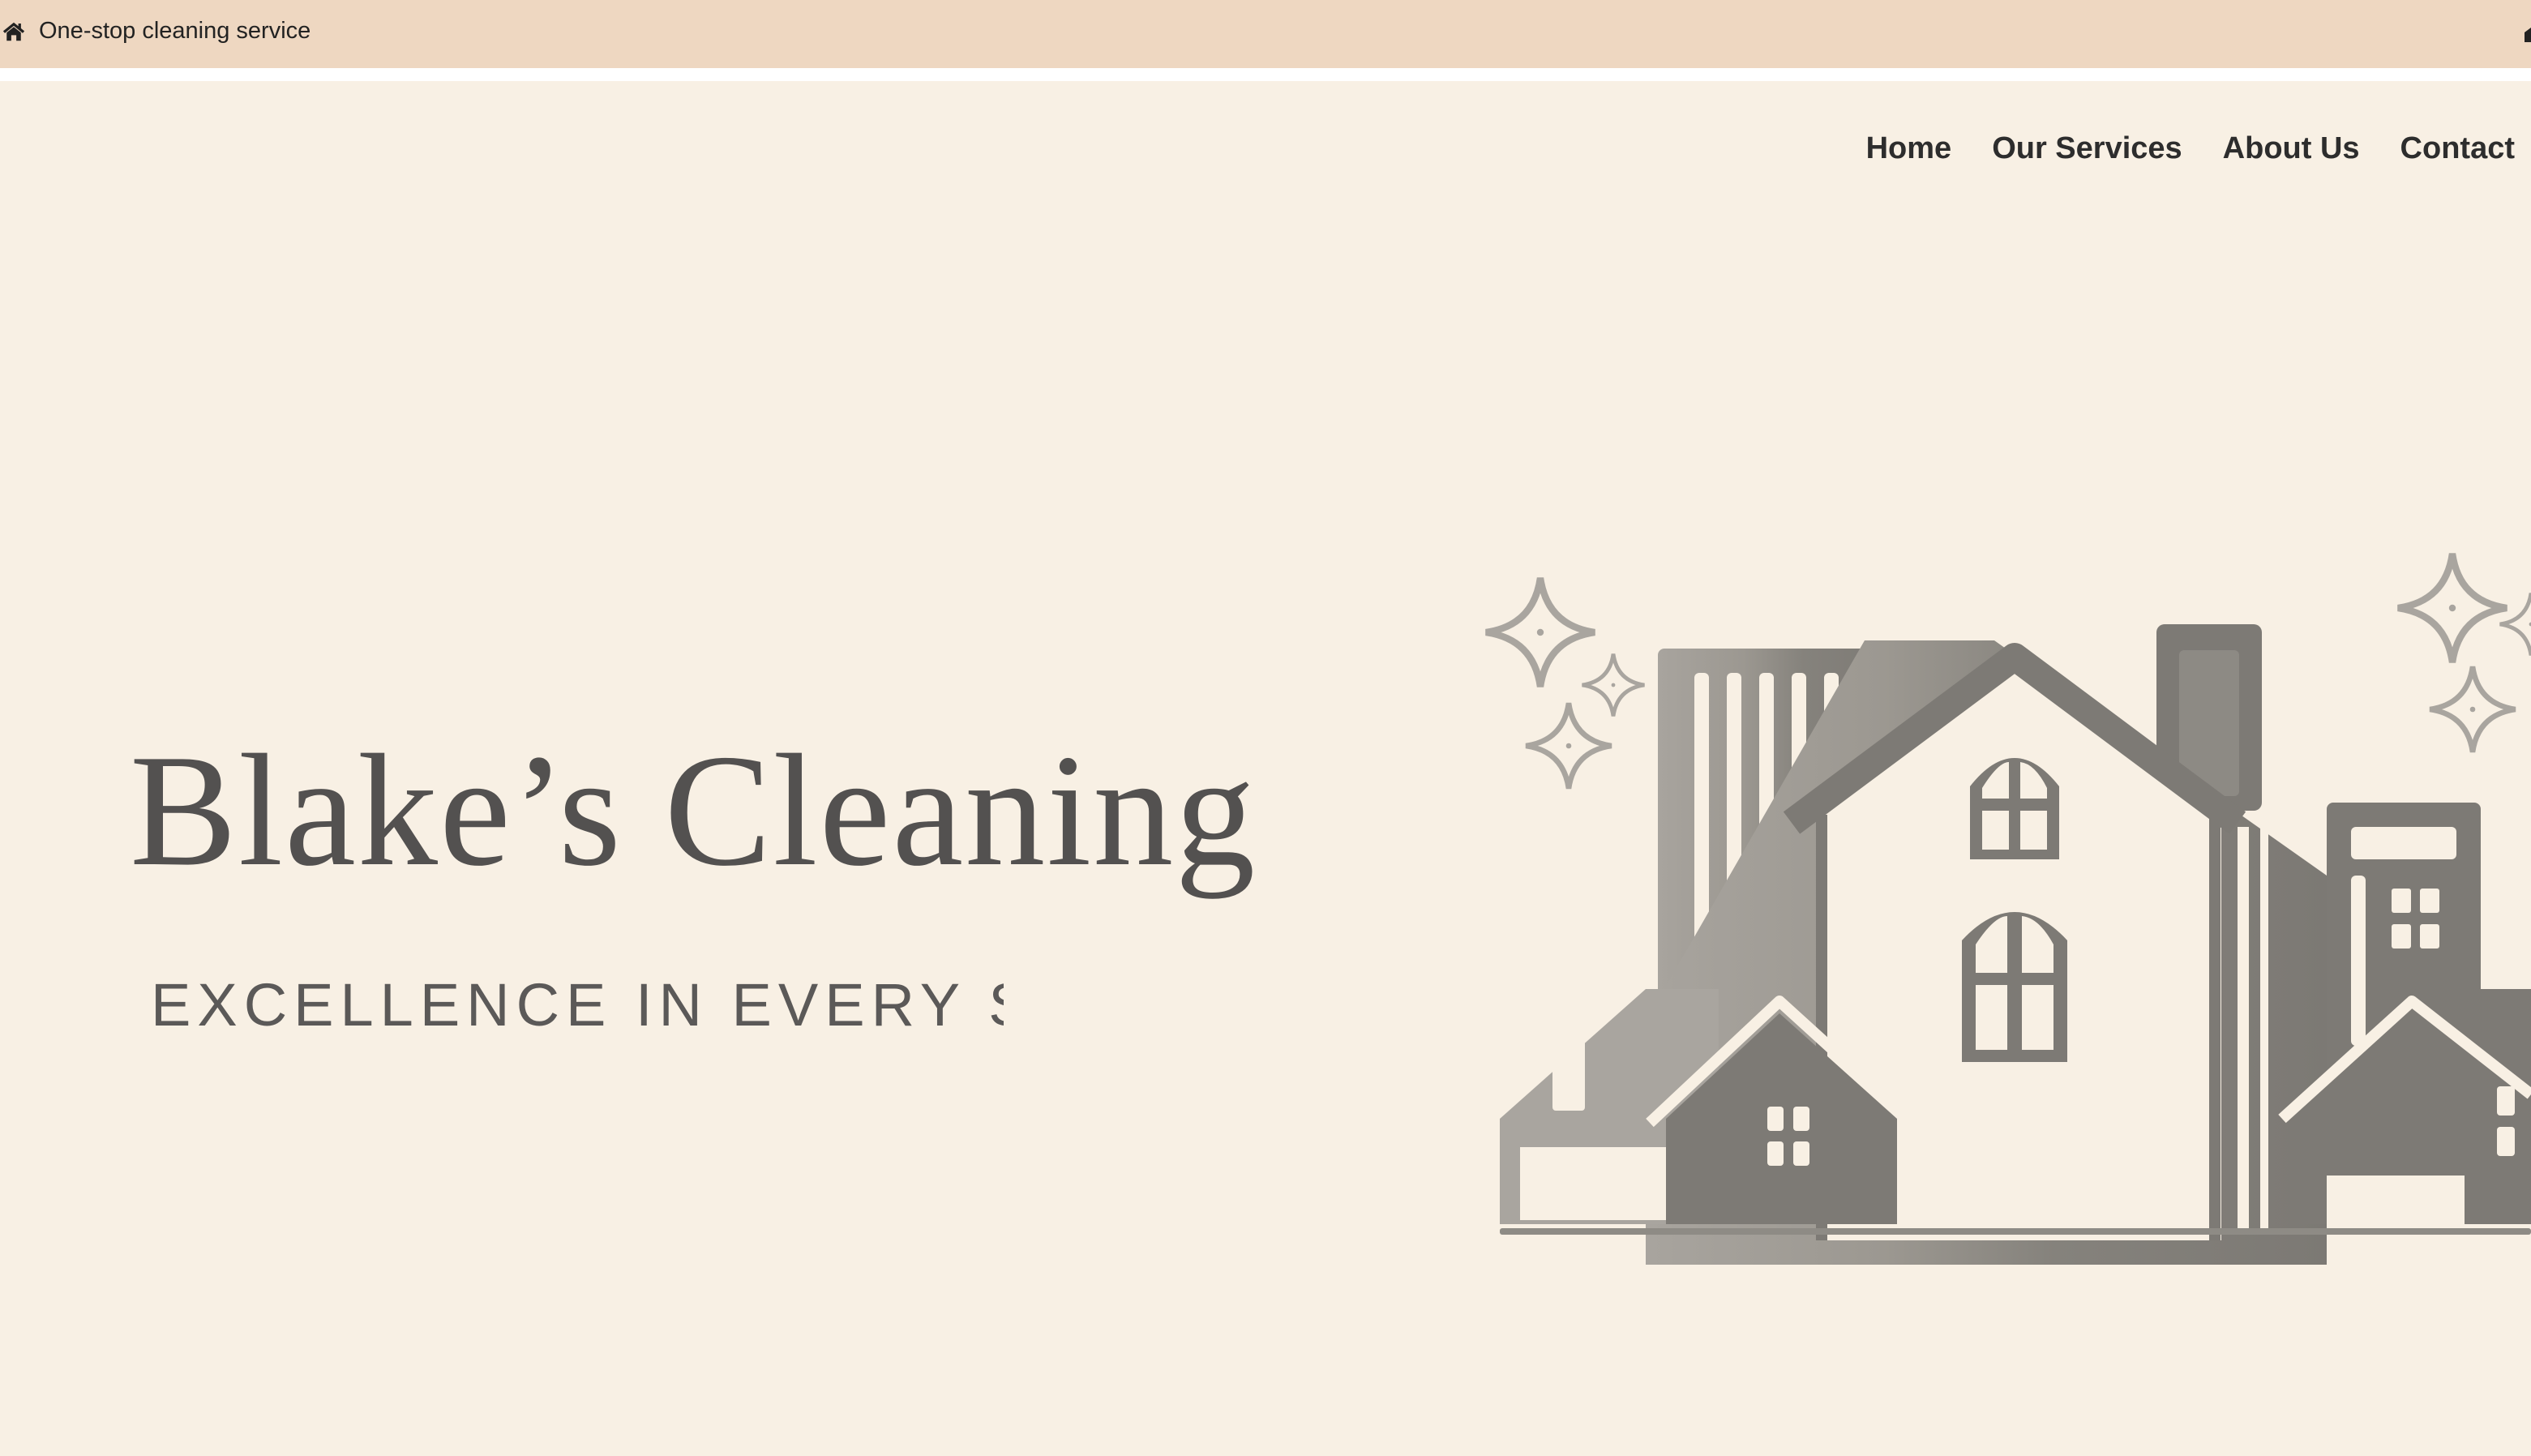 This screenshot has width=2531, height=1456. Describe the element at coordinates (13, 32) in the screenshot. I see `home-icon` at that location.